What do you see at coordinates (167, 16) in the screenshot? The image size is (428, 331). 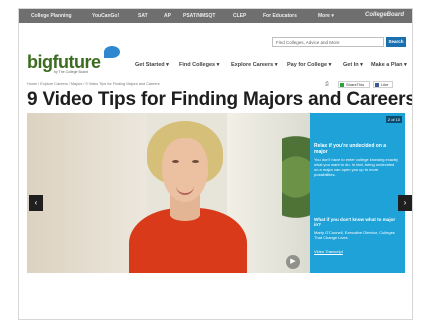 I see `topnav-ap: AP` at bounding box center [167, 16].